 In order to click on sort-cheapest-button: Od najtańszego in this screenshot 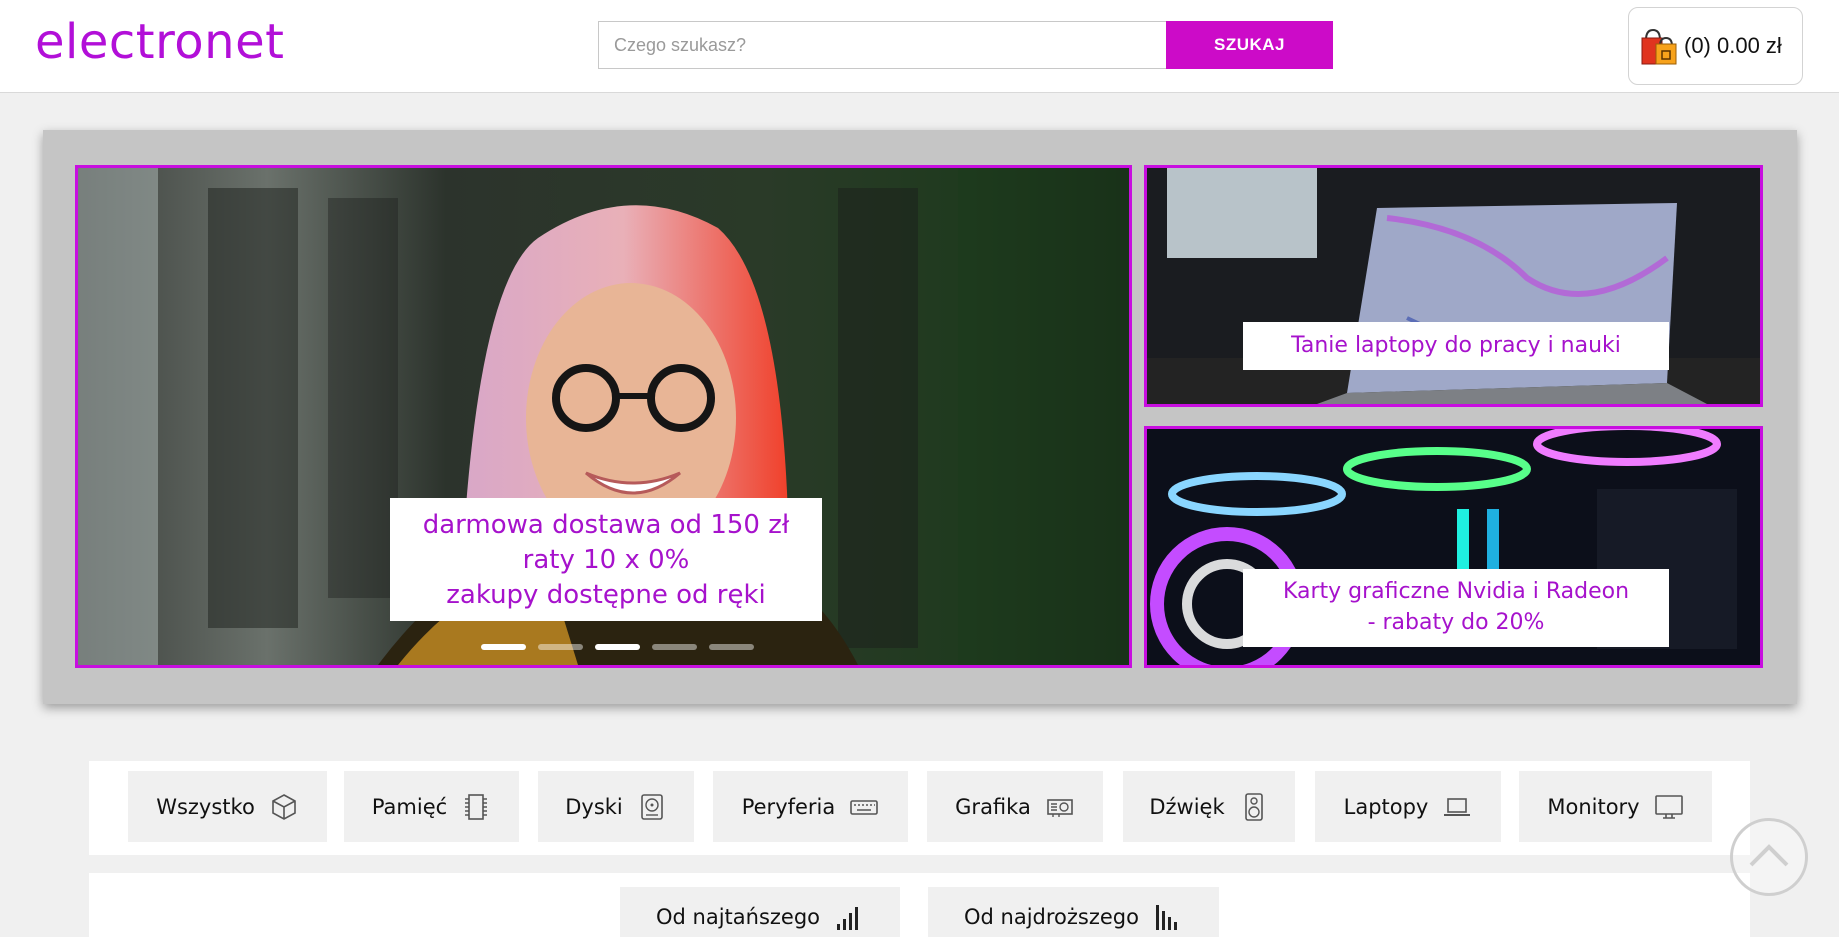, I will do `click(760, 912)`.